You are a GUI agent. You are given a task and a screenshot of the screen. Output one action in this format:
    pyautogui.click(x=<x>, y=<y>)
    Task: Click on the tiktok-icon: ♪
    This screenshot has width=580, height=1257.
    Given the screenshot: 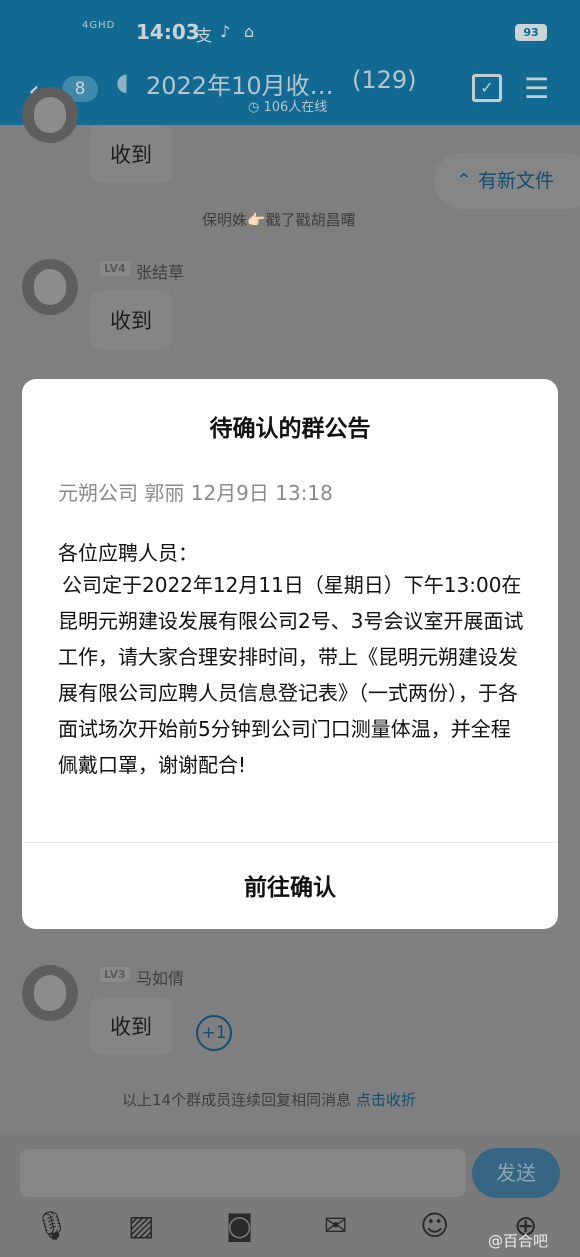 What is the action you would take?
    pyautogui.click(x=225, y=31)
    